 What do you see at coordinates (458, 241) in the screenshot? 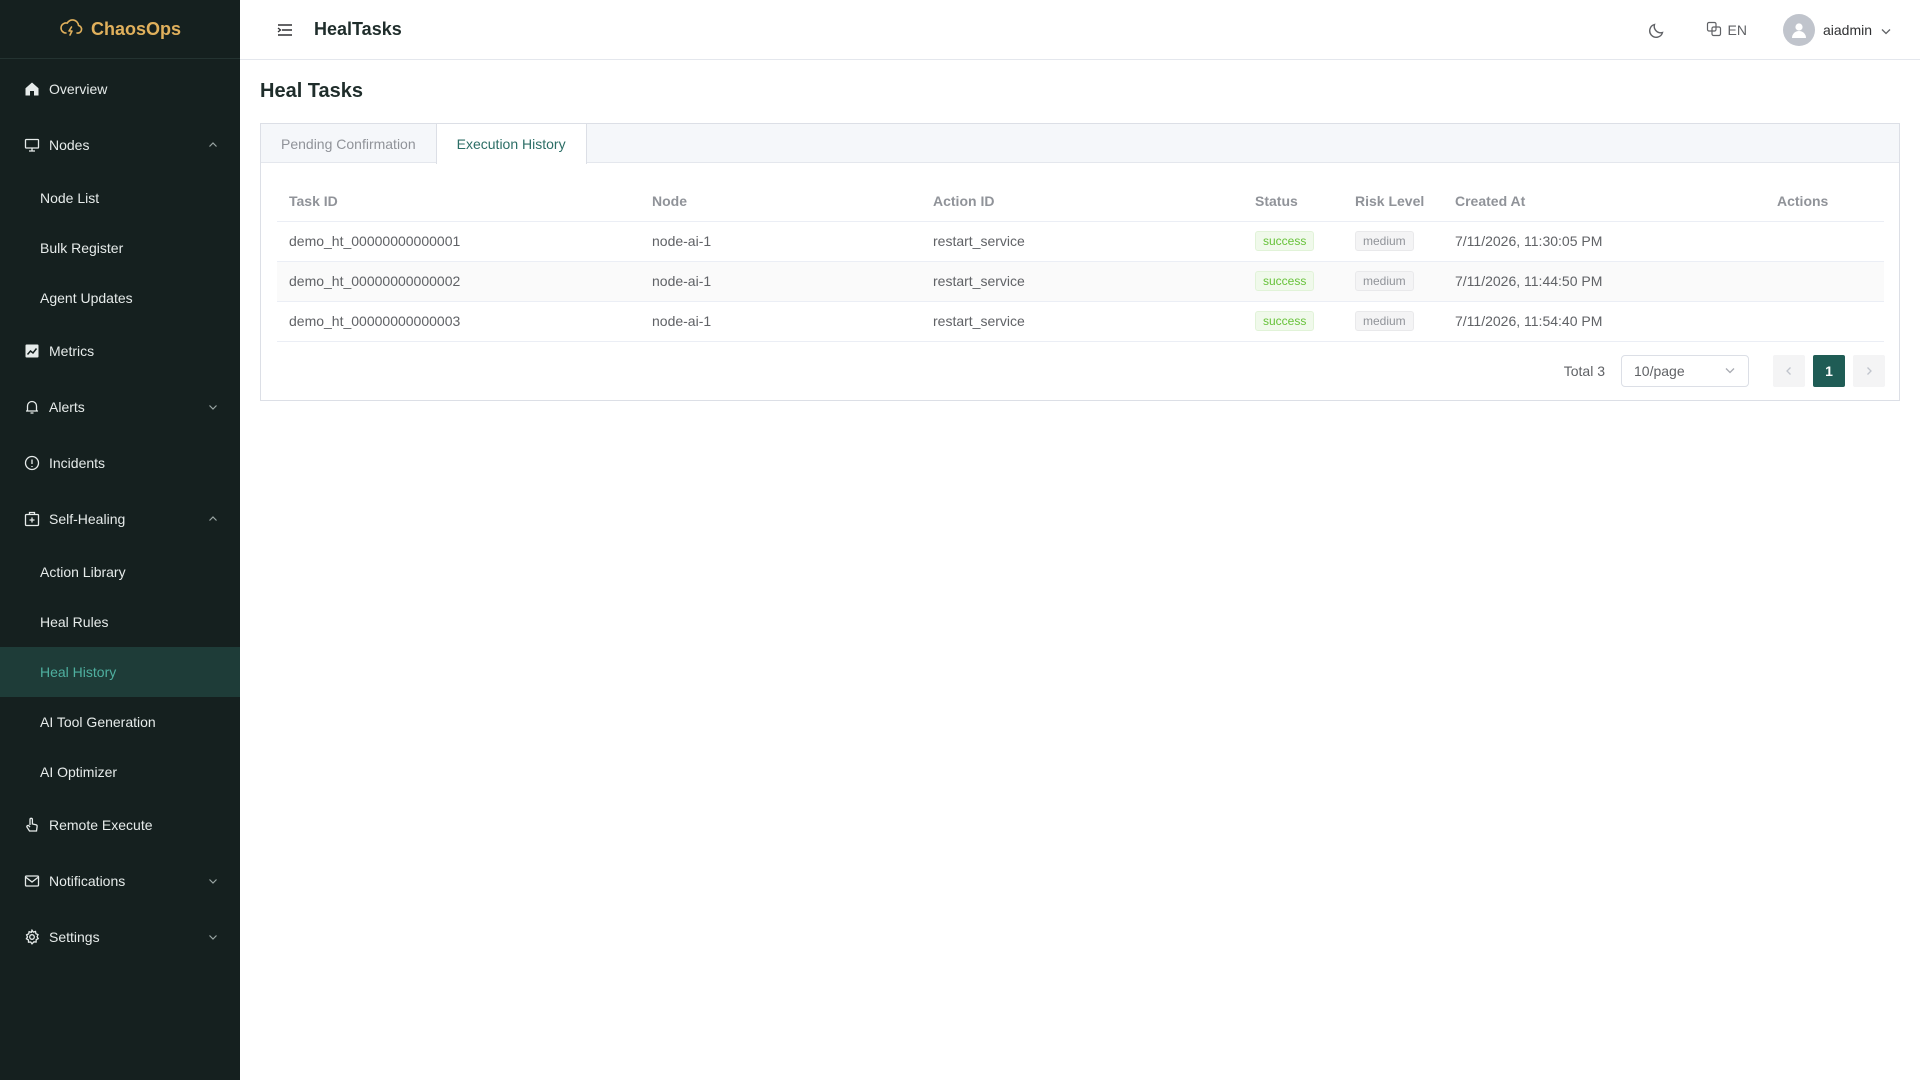
I see `cell-task-id: demo_ht_00000000000001` at bounding box center [458, 241].